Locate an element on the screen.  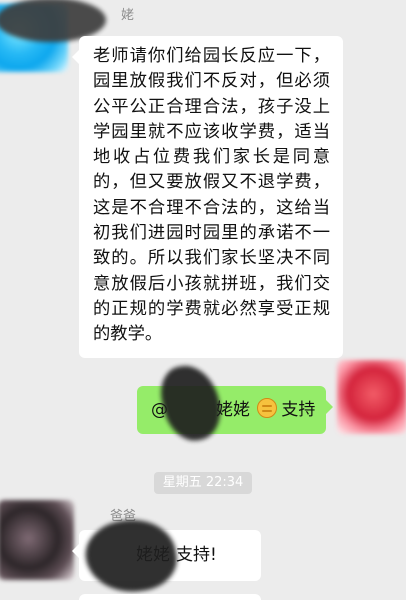
outgoing-mention-prefix: @ is located at coordinates (159, 410).